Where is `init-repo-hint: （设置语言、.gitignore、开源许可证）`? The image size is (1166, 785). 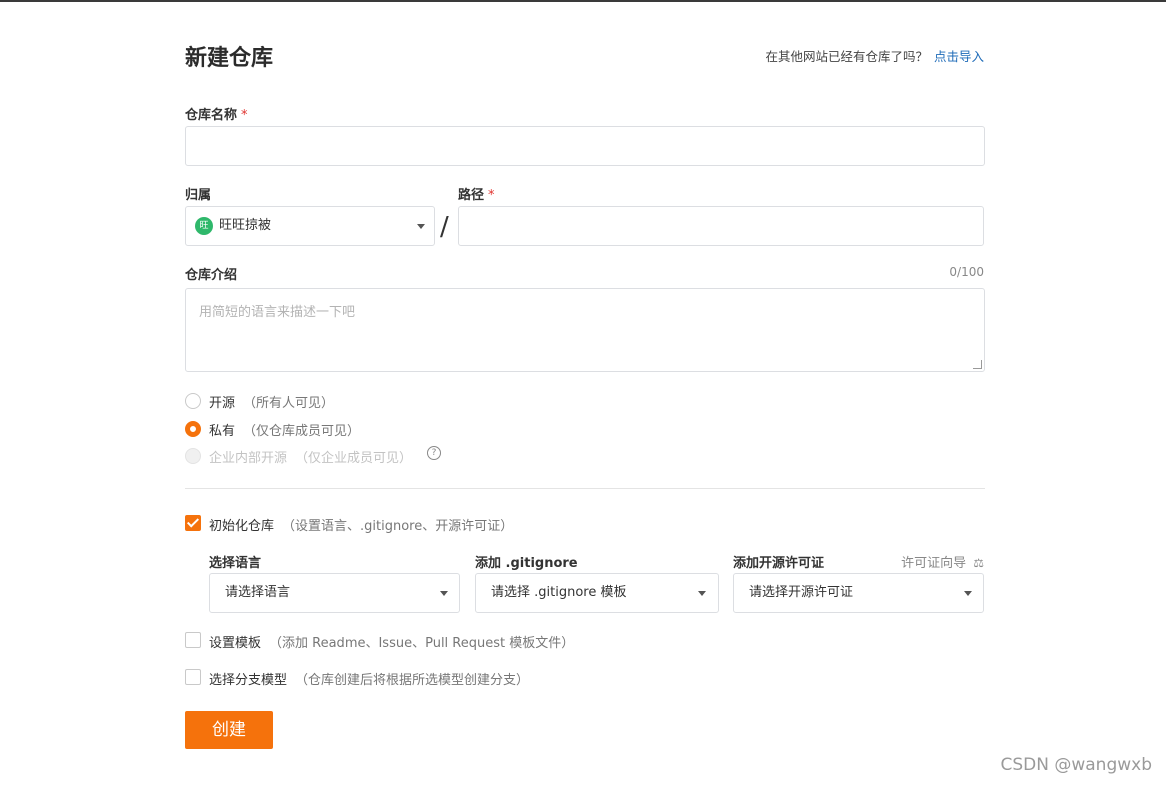
init-repo-hint: （设置语言、.gitignore、开源许可证） is located at coordinates (398, 526).